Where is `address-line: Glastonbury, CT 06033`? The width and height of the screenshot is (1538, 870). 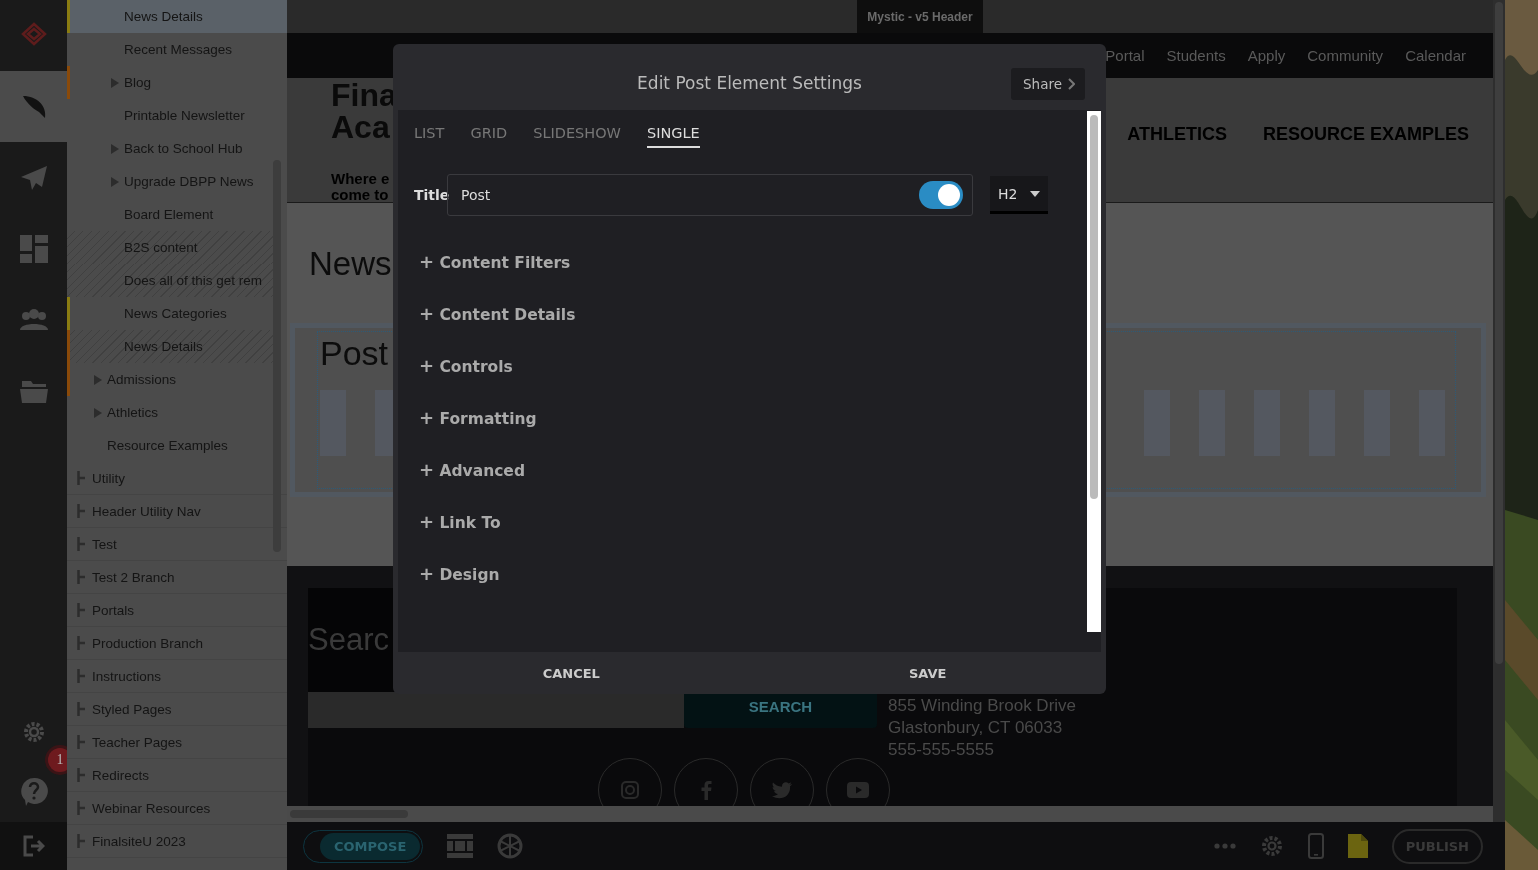 address-line: Glastonbury, CT 06033 is located at coordinates (976, 728).